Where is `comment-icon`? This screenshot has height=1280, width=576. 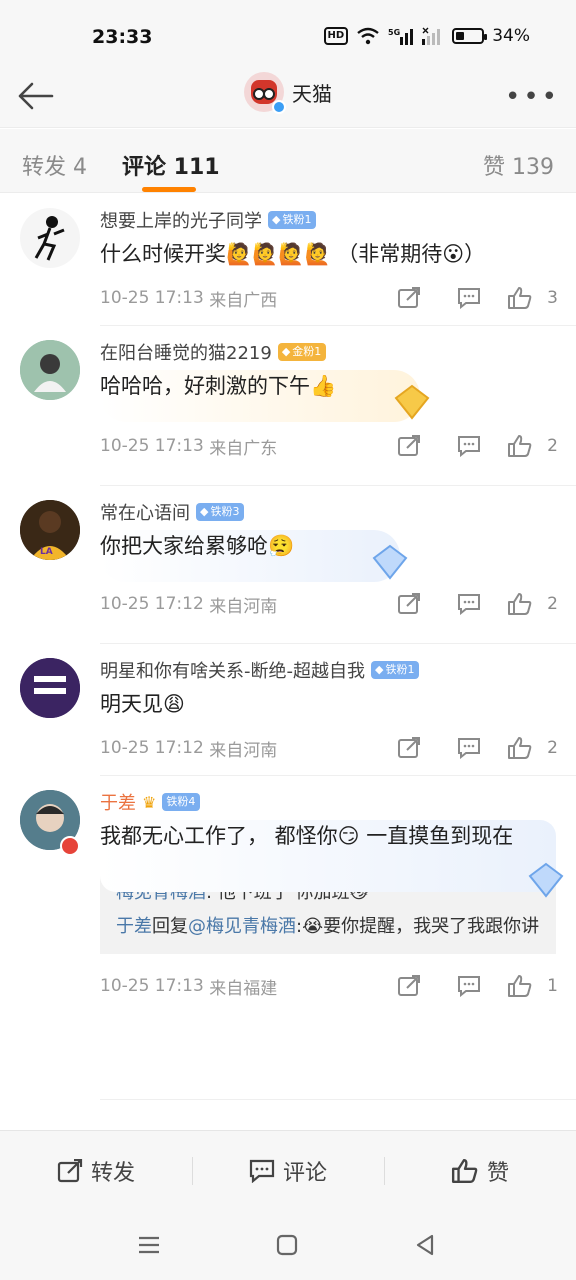
comment-icon is located at coordinates (262, 1171).